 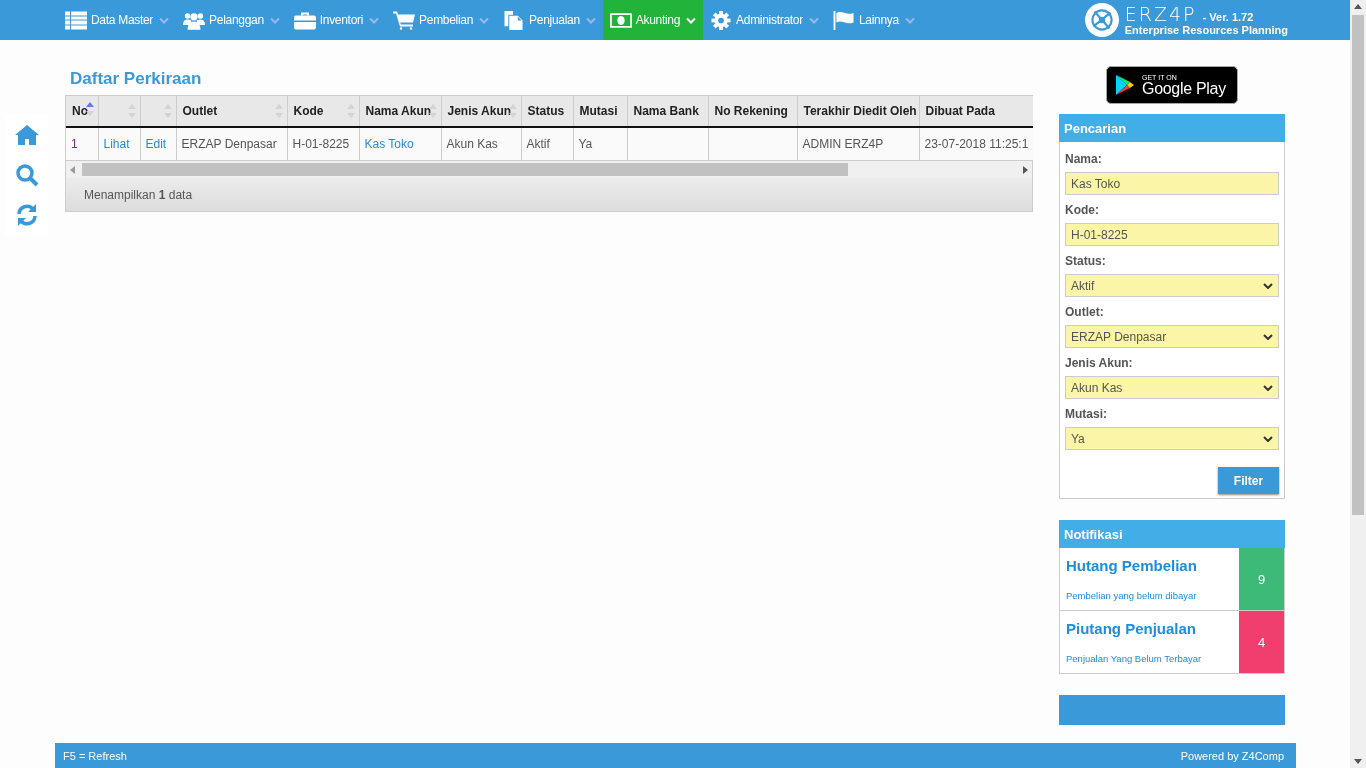 I want to click on panel-header: Notifikasi, so click(x=1172, y=534).